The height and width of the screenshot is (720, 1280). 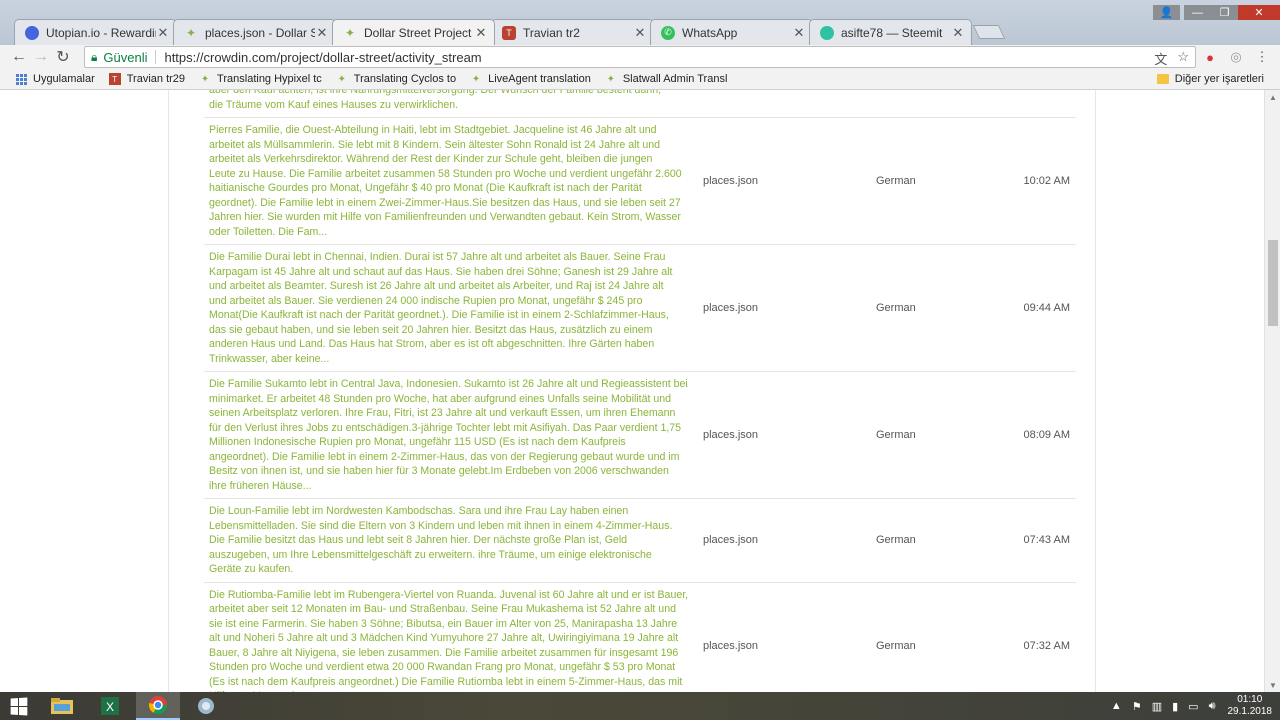 What do you see at coordinates (1193, 706) in the screenshot?
I see `display-icon: ▭` at bounding box center [1193, 706].